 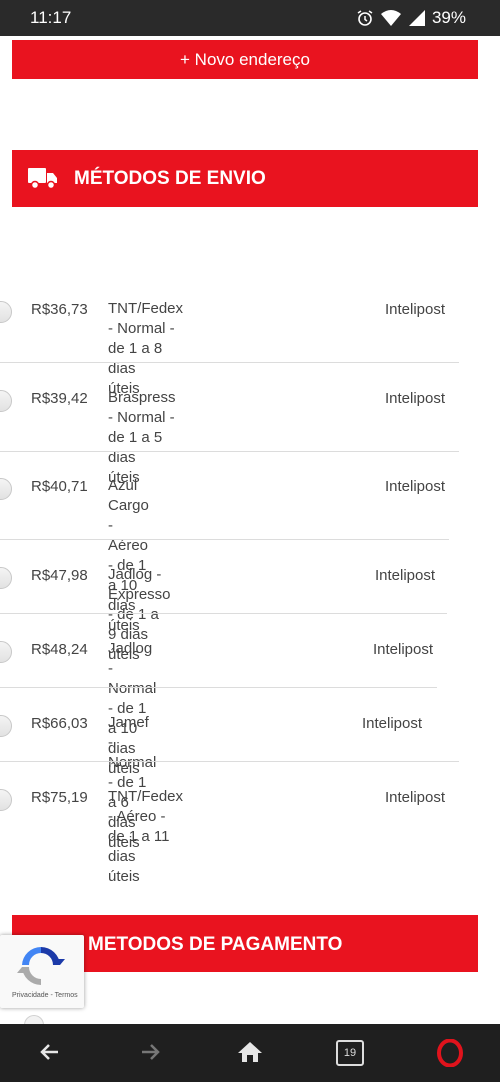 I want to click on browser-nav-bar: 19, so click(x=250, y=1053).